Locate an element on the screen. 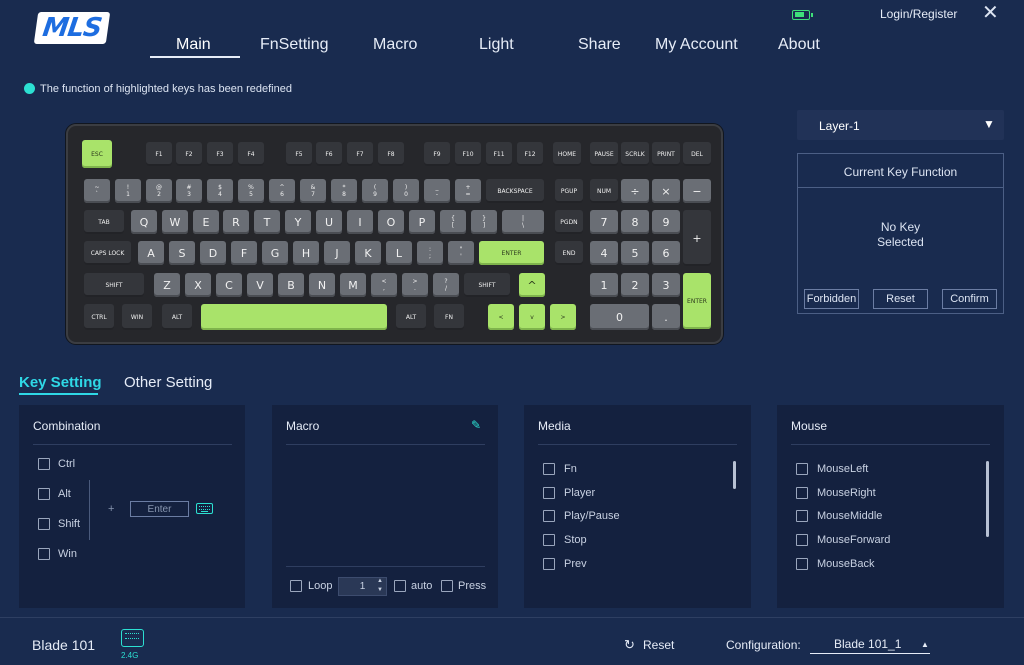 The height and width of the screenshot is (665, 1024). keyboard-key: + is located at coordinates (697, 238).